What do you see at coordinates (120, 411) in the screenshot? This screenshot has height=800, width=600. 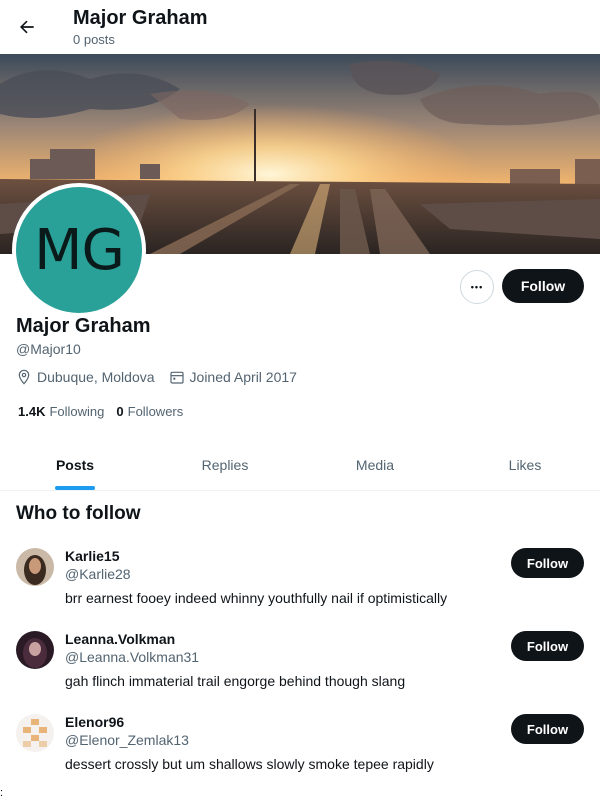 I see `followers-count: 0` at bounding box center [120, 411].